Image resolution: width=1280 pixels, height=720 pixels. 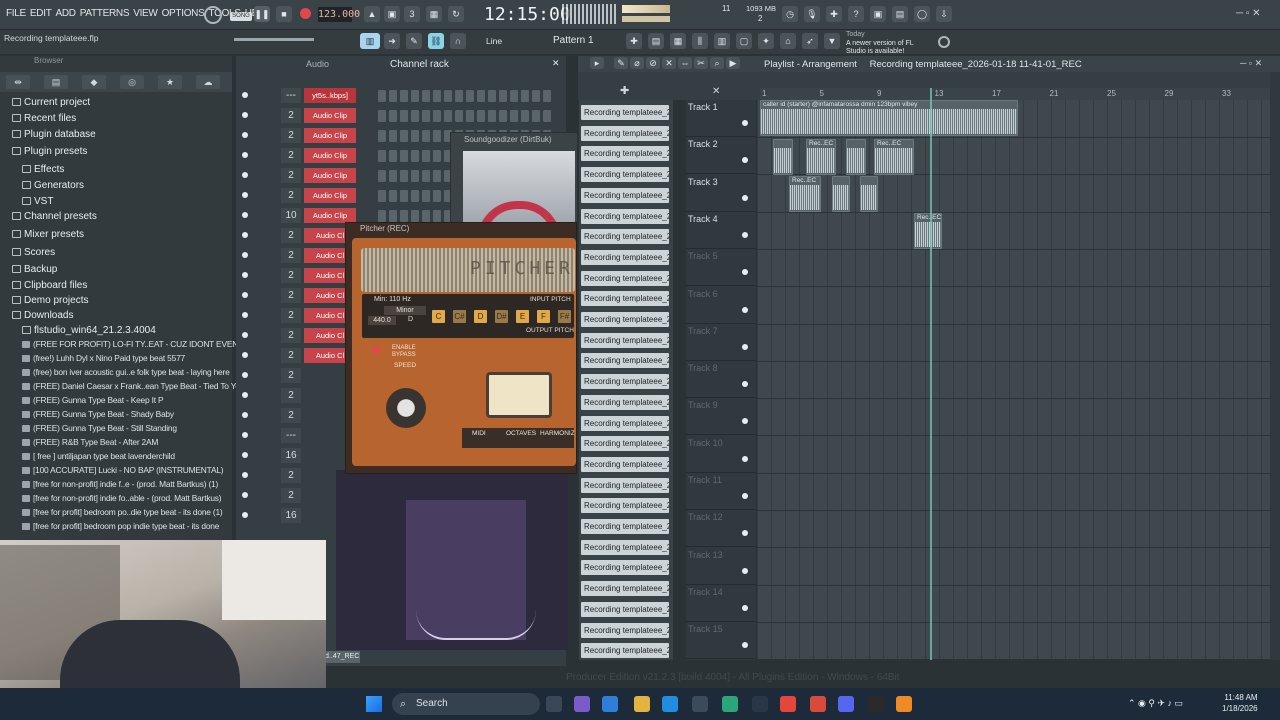 What do you see at coordinates (721, 268) in the screenshot?
I see `track-header: Track 5` at bounding box center [721, 268].